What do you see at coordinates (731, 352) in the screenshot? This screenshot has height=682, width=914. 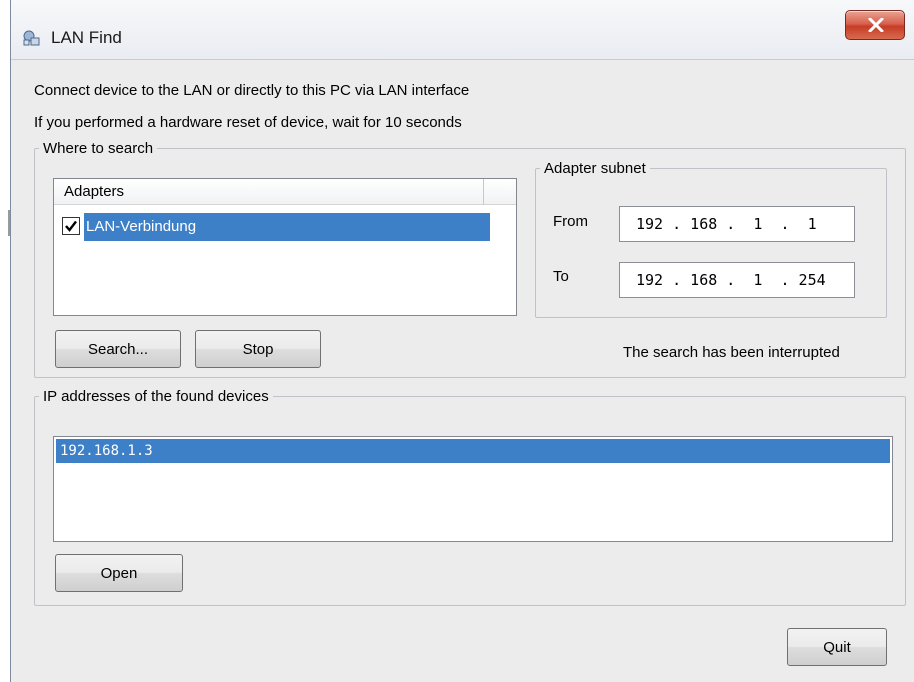 I see `search-status-text: The search has been interrupted` at bounding box center [731, 352].